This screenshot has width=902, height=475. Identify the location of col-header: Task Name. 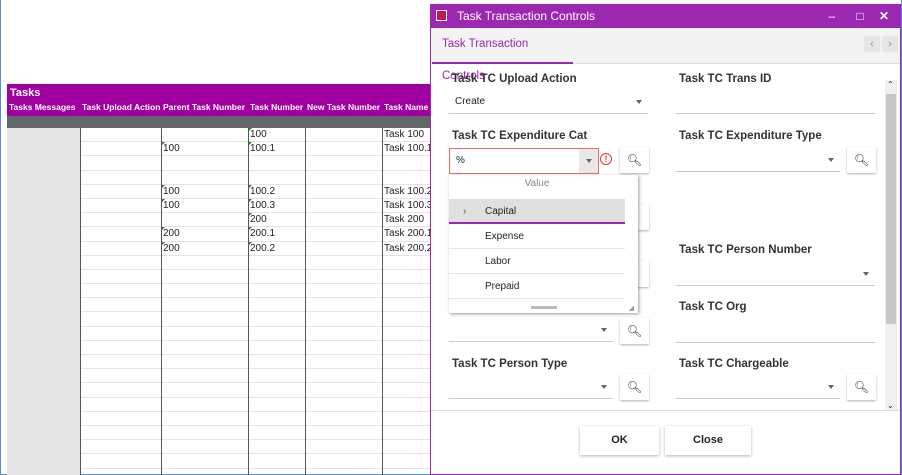
(406, 107).